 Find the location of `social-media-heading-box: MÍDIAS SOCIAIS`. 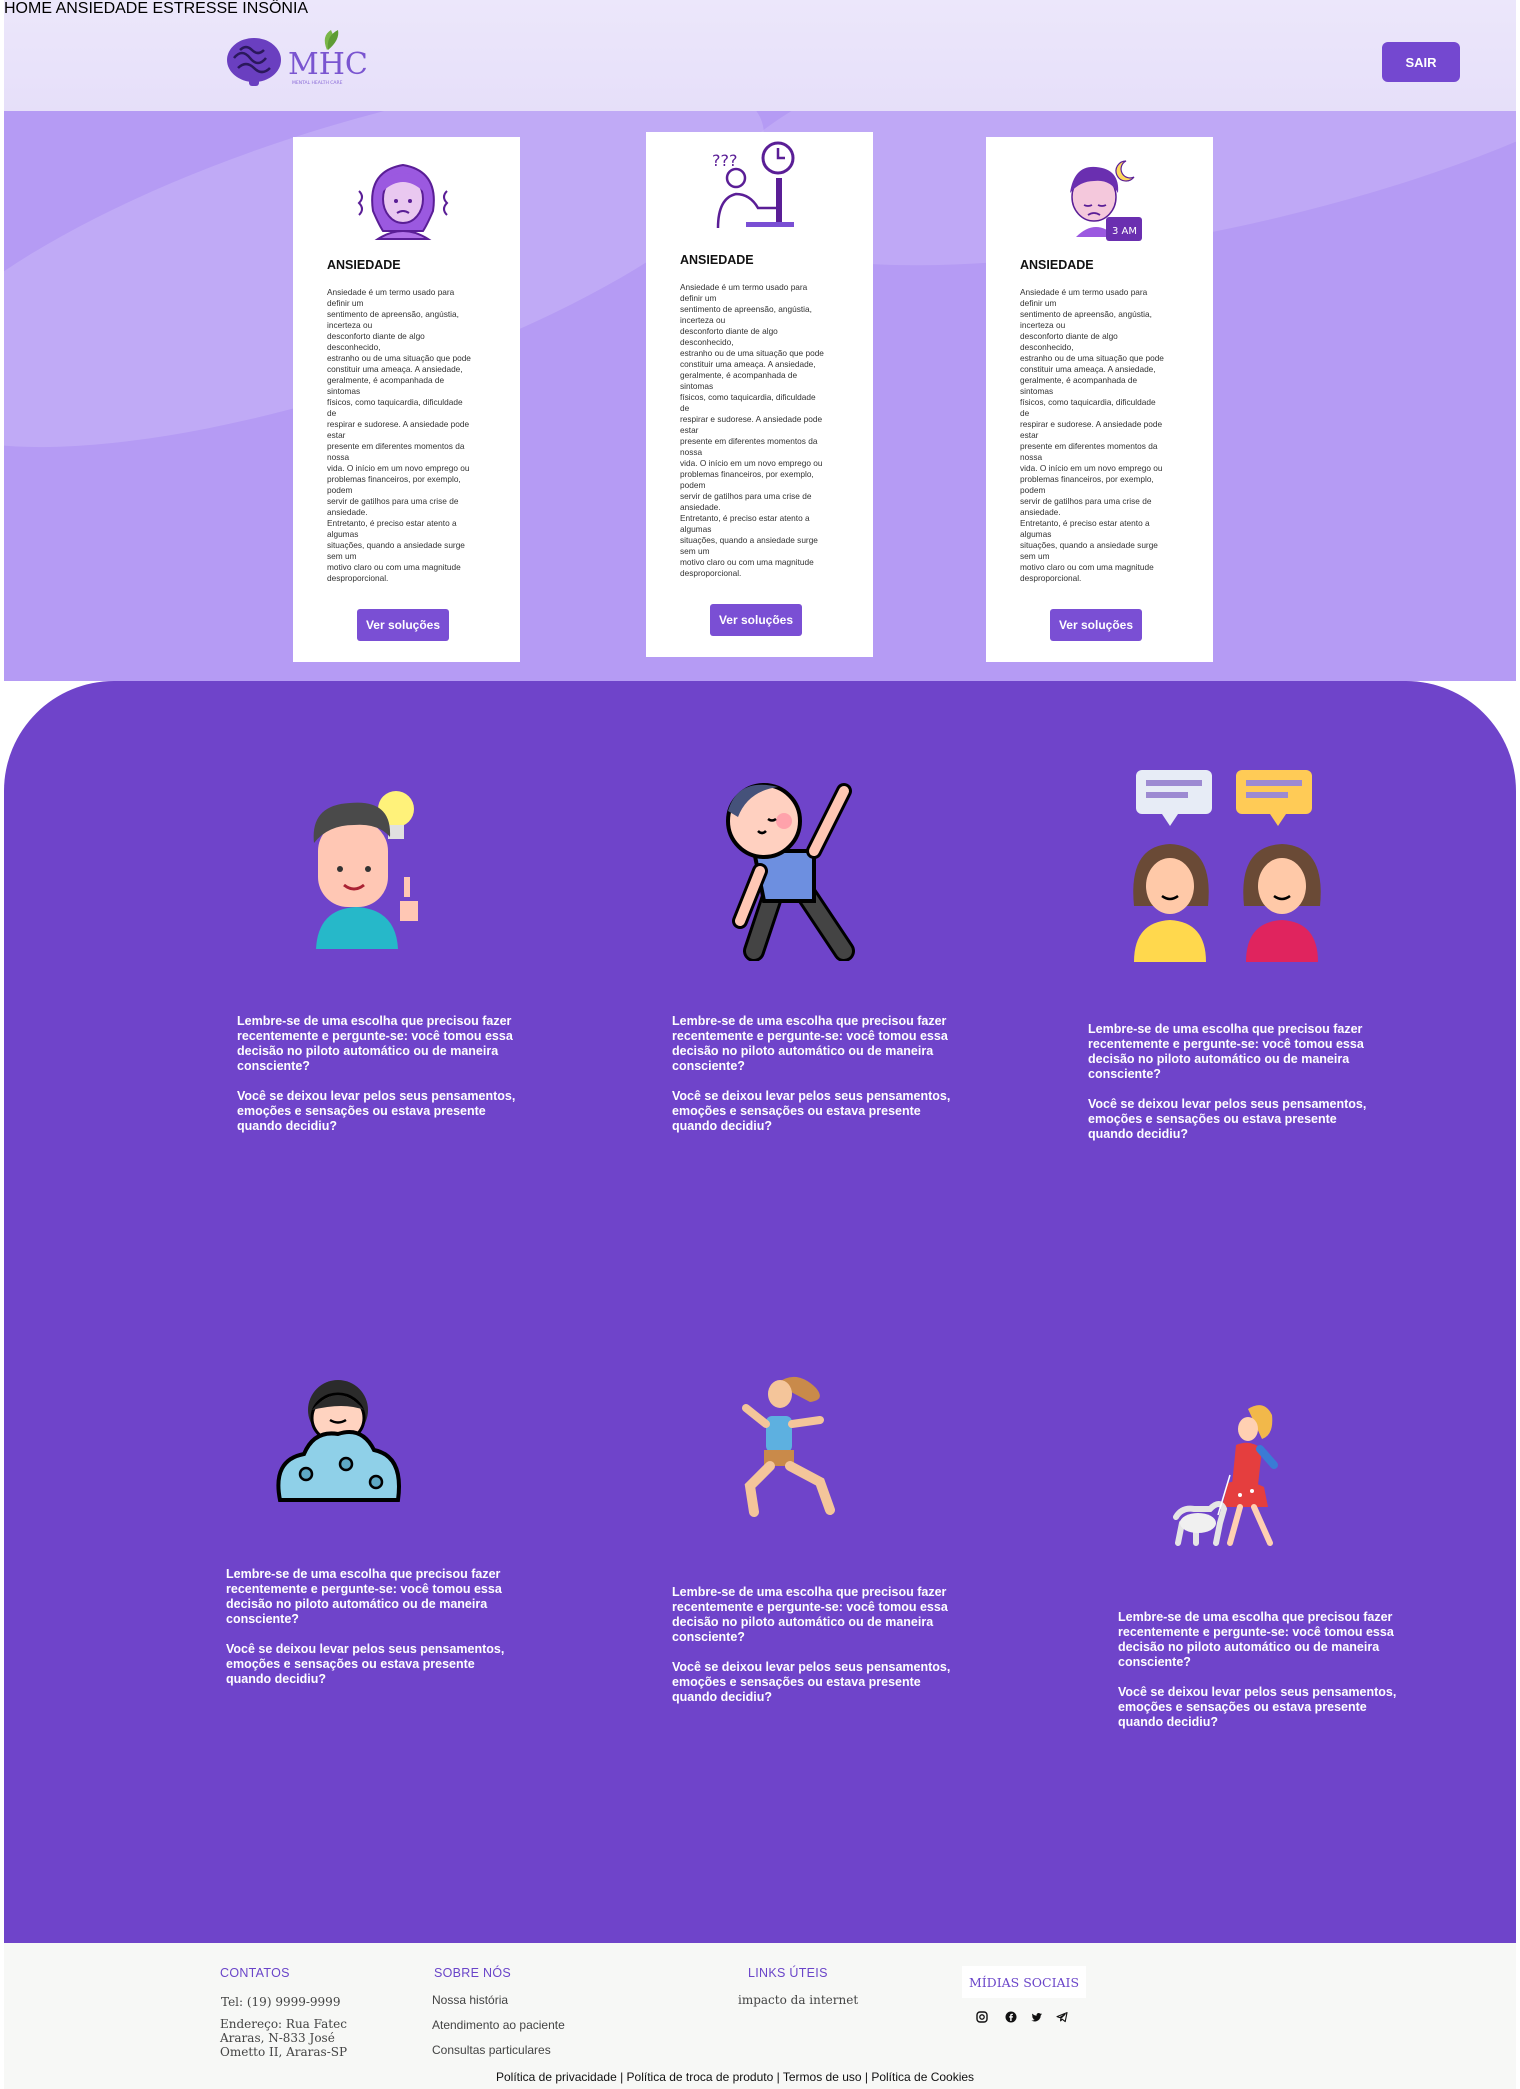

social-media-heading-box: MÍDIAS SOCIAIS is located at coordinates (1024, 1982).